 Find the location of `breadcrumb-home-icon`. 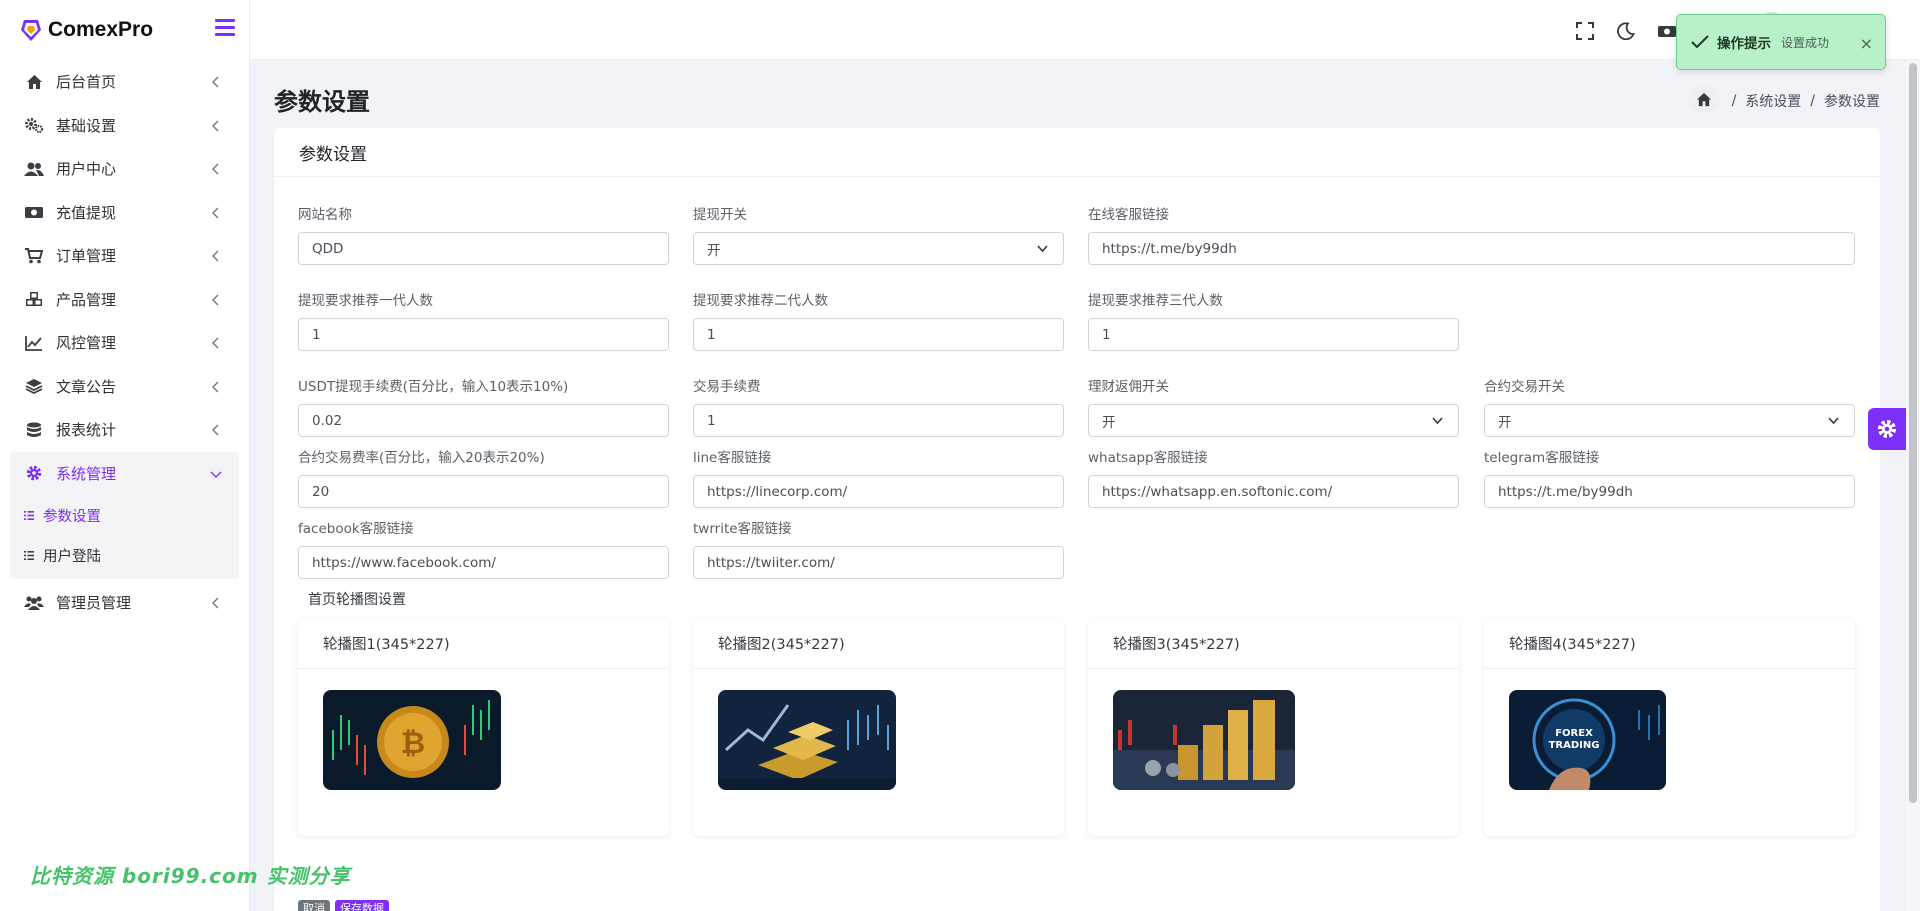

breadcrumb-home-icon is located at coordinates (1703, 99).